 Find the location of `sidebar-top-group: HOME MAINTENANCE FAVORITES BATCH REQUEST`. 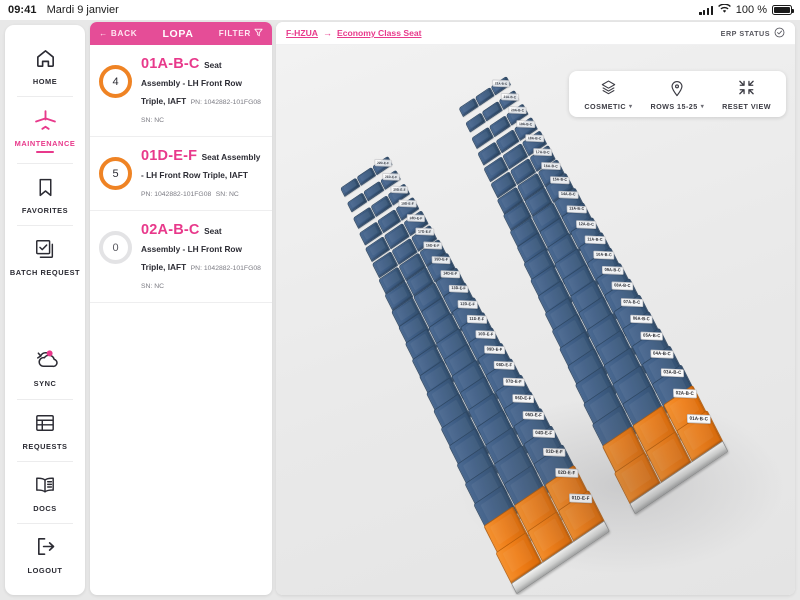

sidebar-top-group: HOME MAINTENANCE FAVORITES BATCH REQUEST is located at coordinates (45, 156).